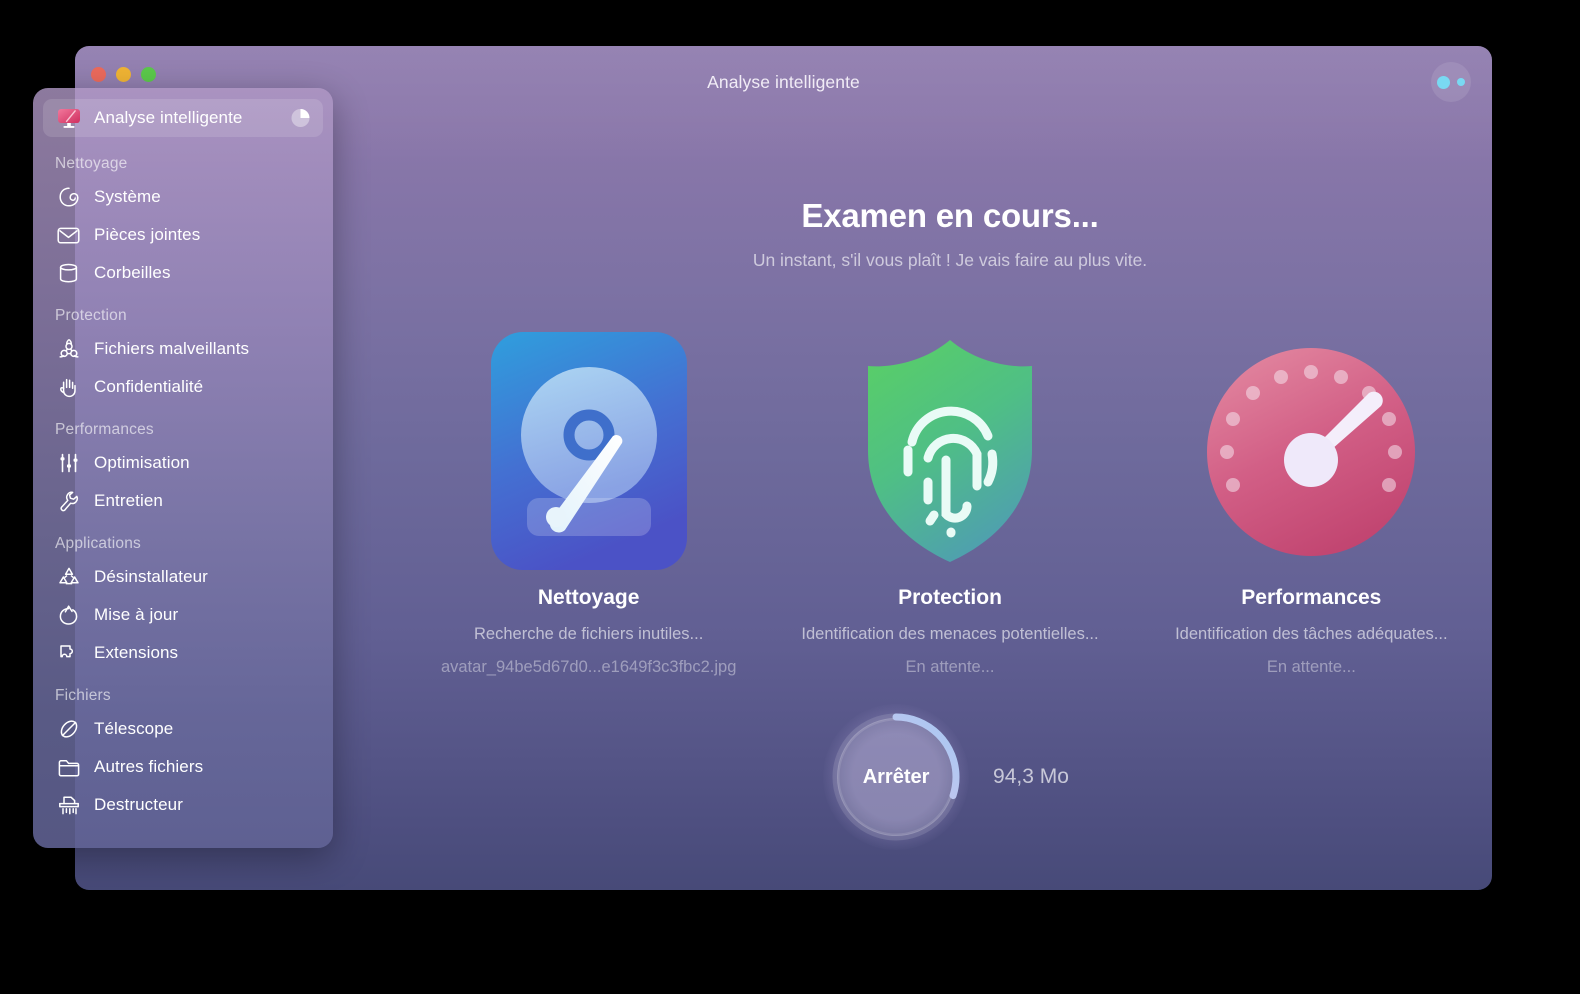 The image size is (1580, 994). Describe the element at coordinates (142, 462) in the screenshot. I see `sidebar-item-label: Optimisation` at that location.